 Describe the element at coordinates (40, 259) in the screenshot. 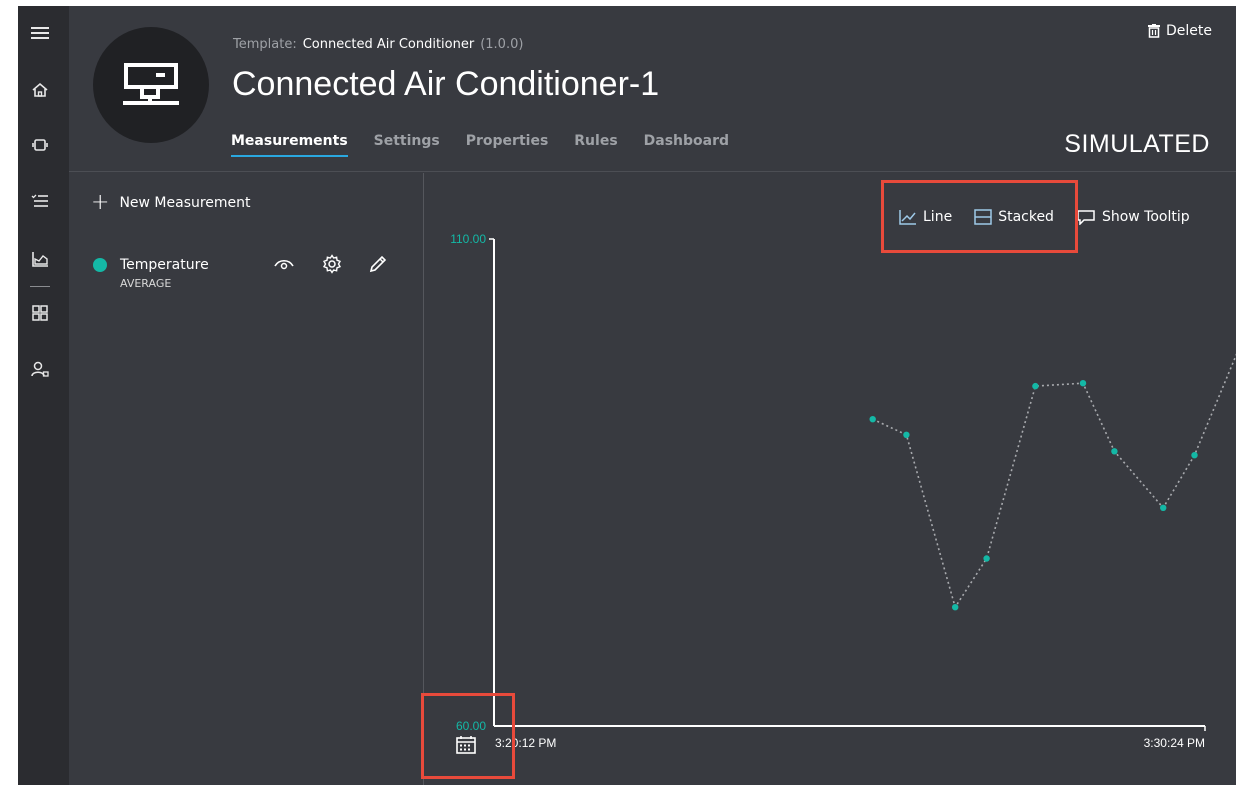

I see `analytics-icon` at that location.